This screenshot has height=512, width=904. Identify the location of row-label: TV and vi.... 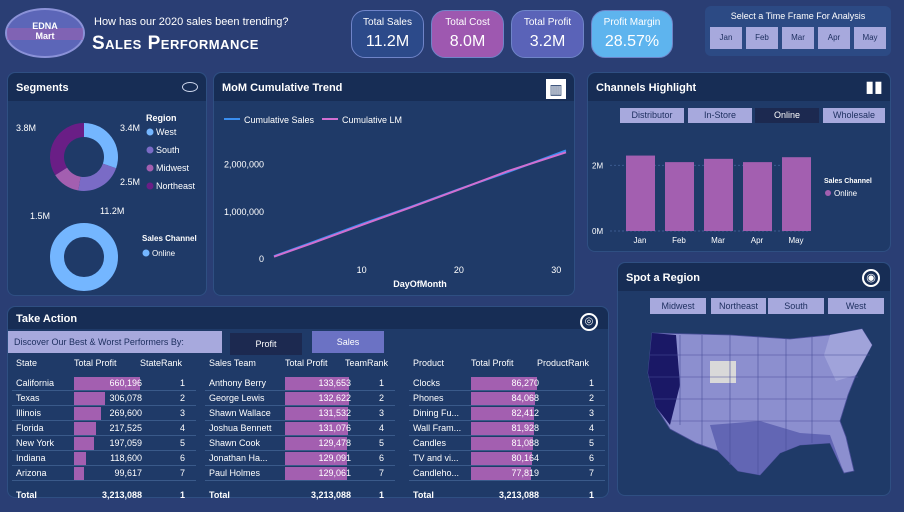
(436, 458).